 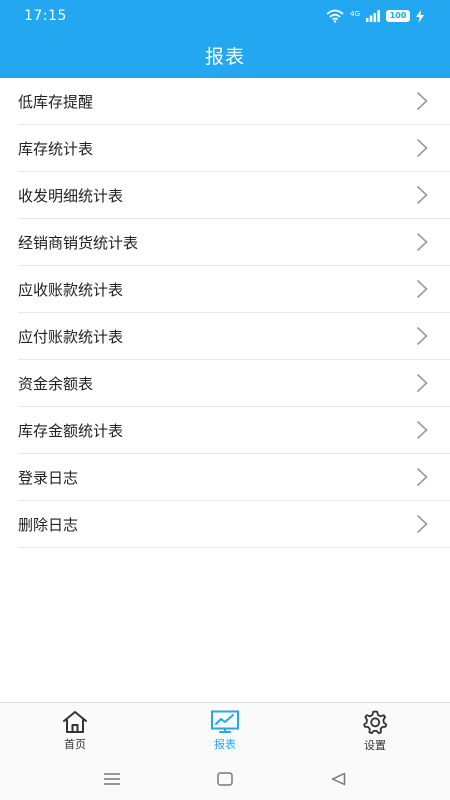 I want to click on signal-icon, so click(x=373, y=16).